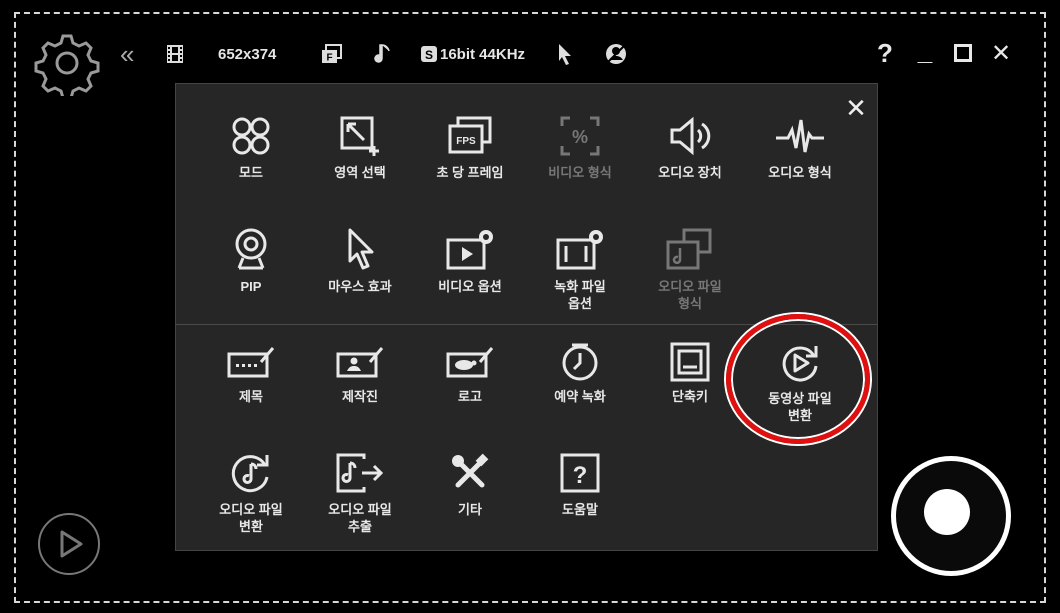 The height and width of the screenshot is (613, 1060). I want to click on minimize-button: _, so click(925, 51).